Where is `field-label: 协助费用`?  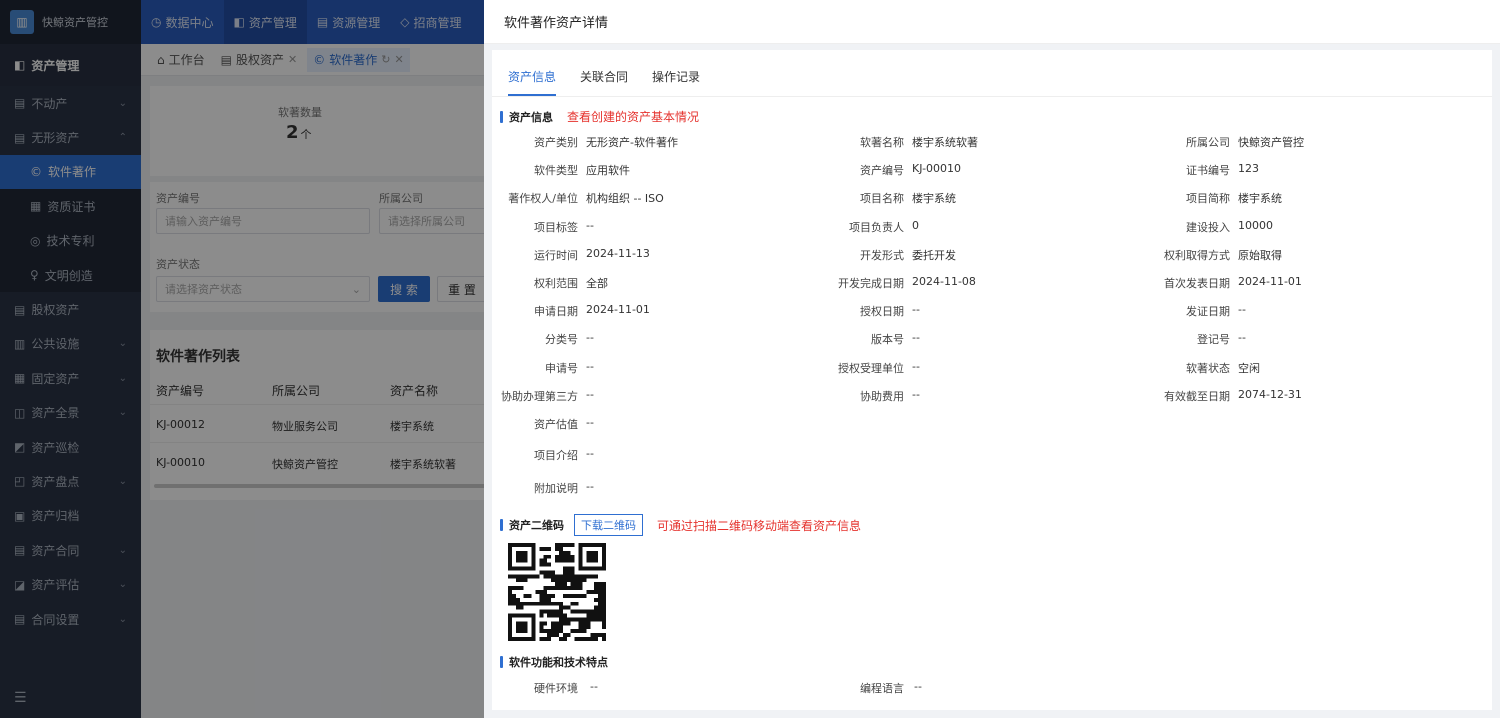
field-label: 协助费用 is located at coordinates (882, 396).